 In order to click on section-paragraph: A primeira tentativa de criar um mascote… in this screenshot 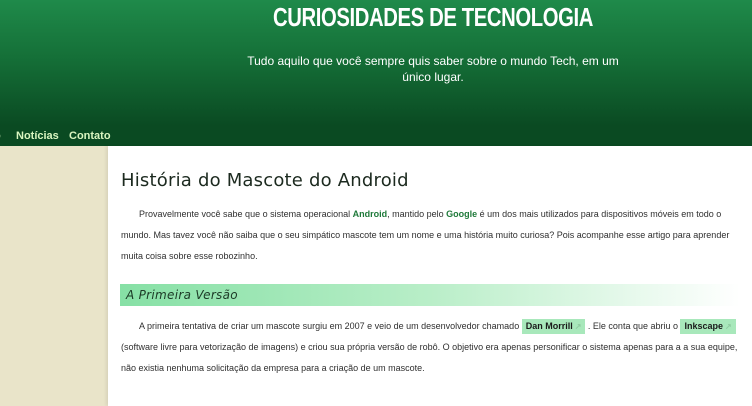, I will do `click(436, 347)`.